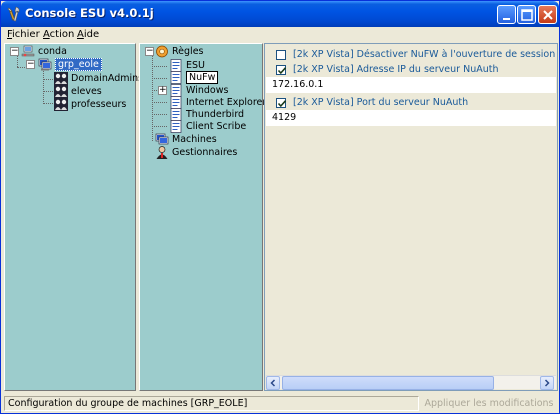  I want to click on tree-item-nufw: NuFw, so click(194, 77).